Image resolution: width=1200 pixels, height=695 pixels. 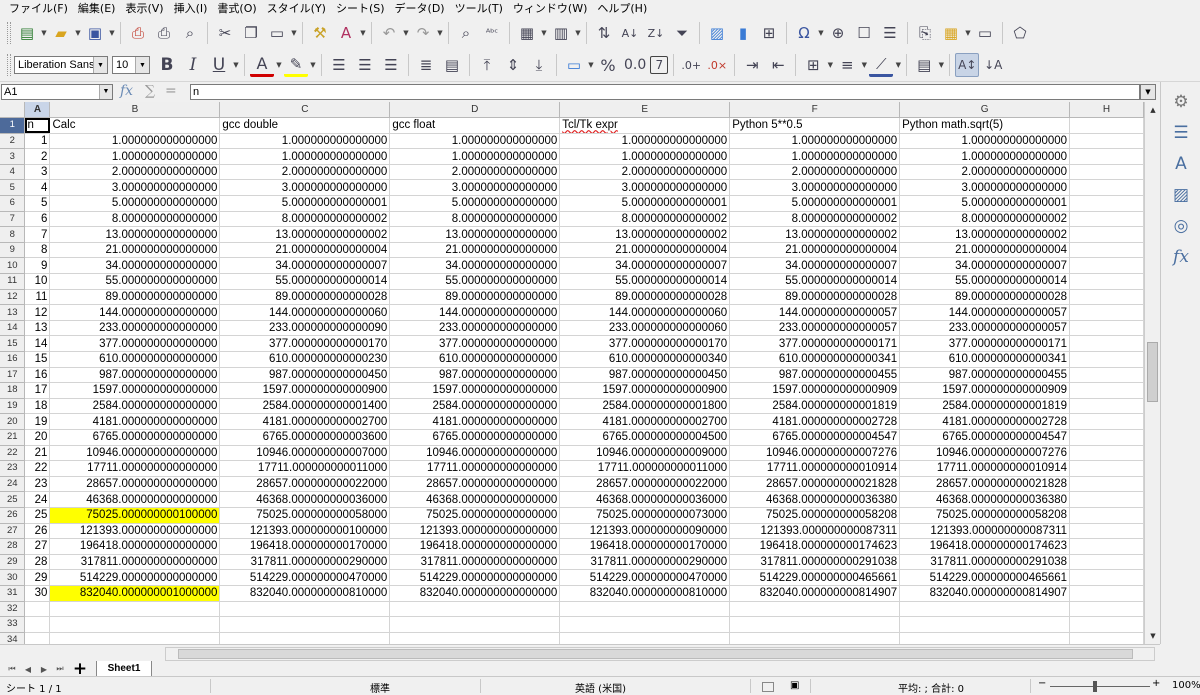 What do you see at coordinates (794, 685) in the screenshot?
I see `document-modified-icon: ▣` at bounding box center [794, 685].